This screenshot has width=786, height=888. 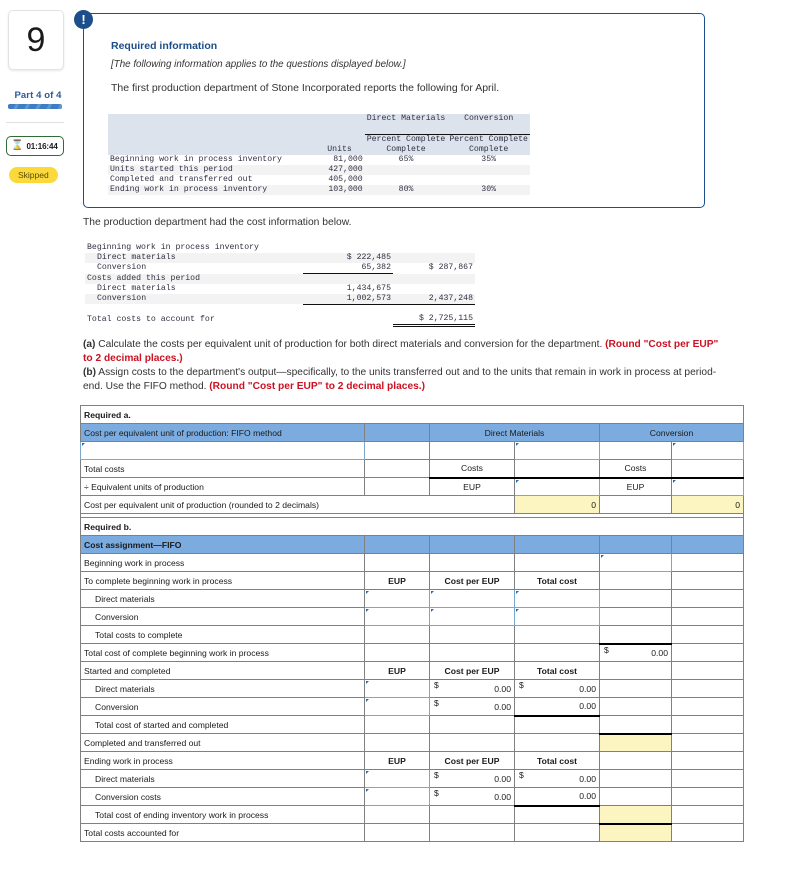 I want to click on cost-row-col2, so click(x=434, y=258).